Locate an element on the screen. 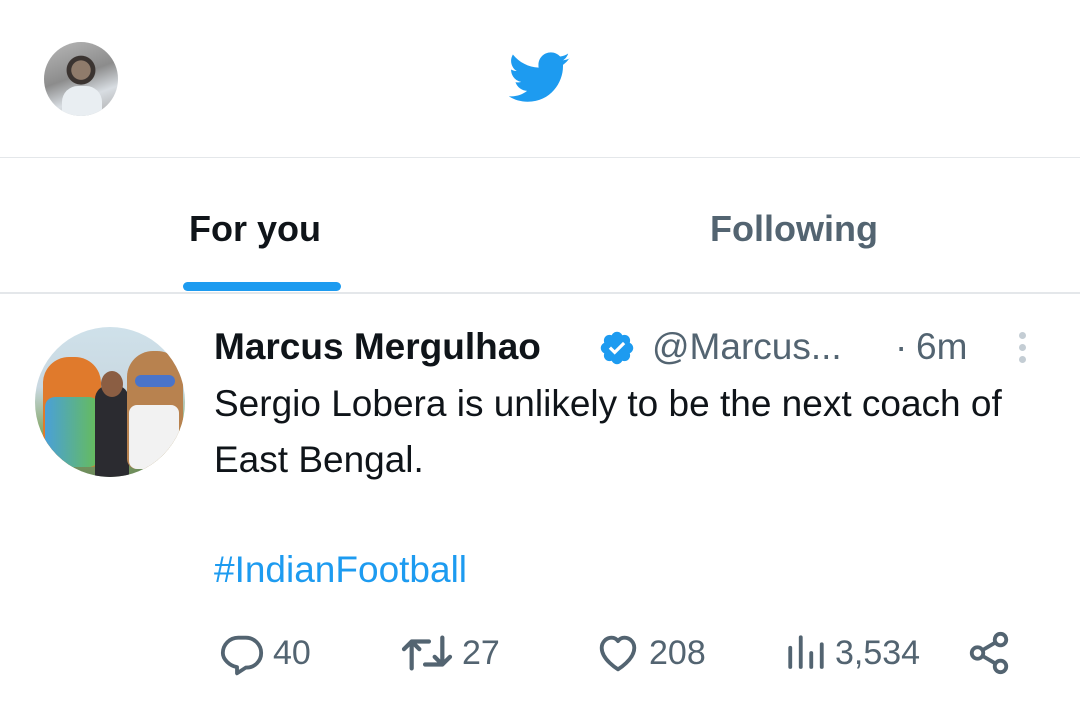 This screenshot has height=706, width=1080. view-count: 3,534 is located at coordinates (878, 652).